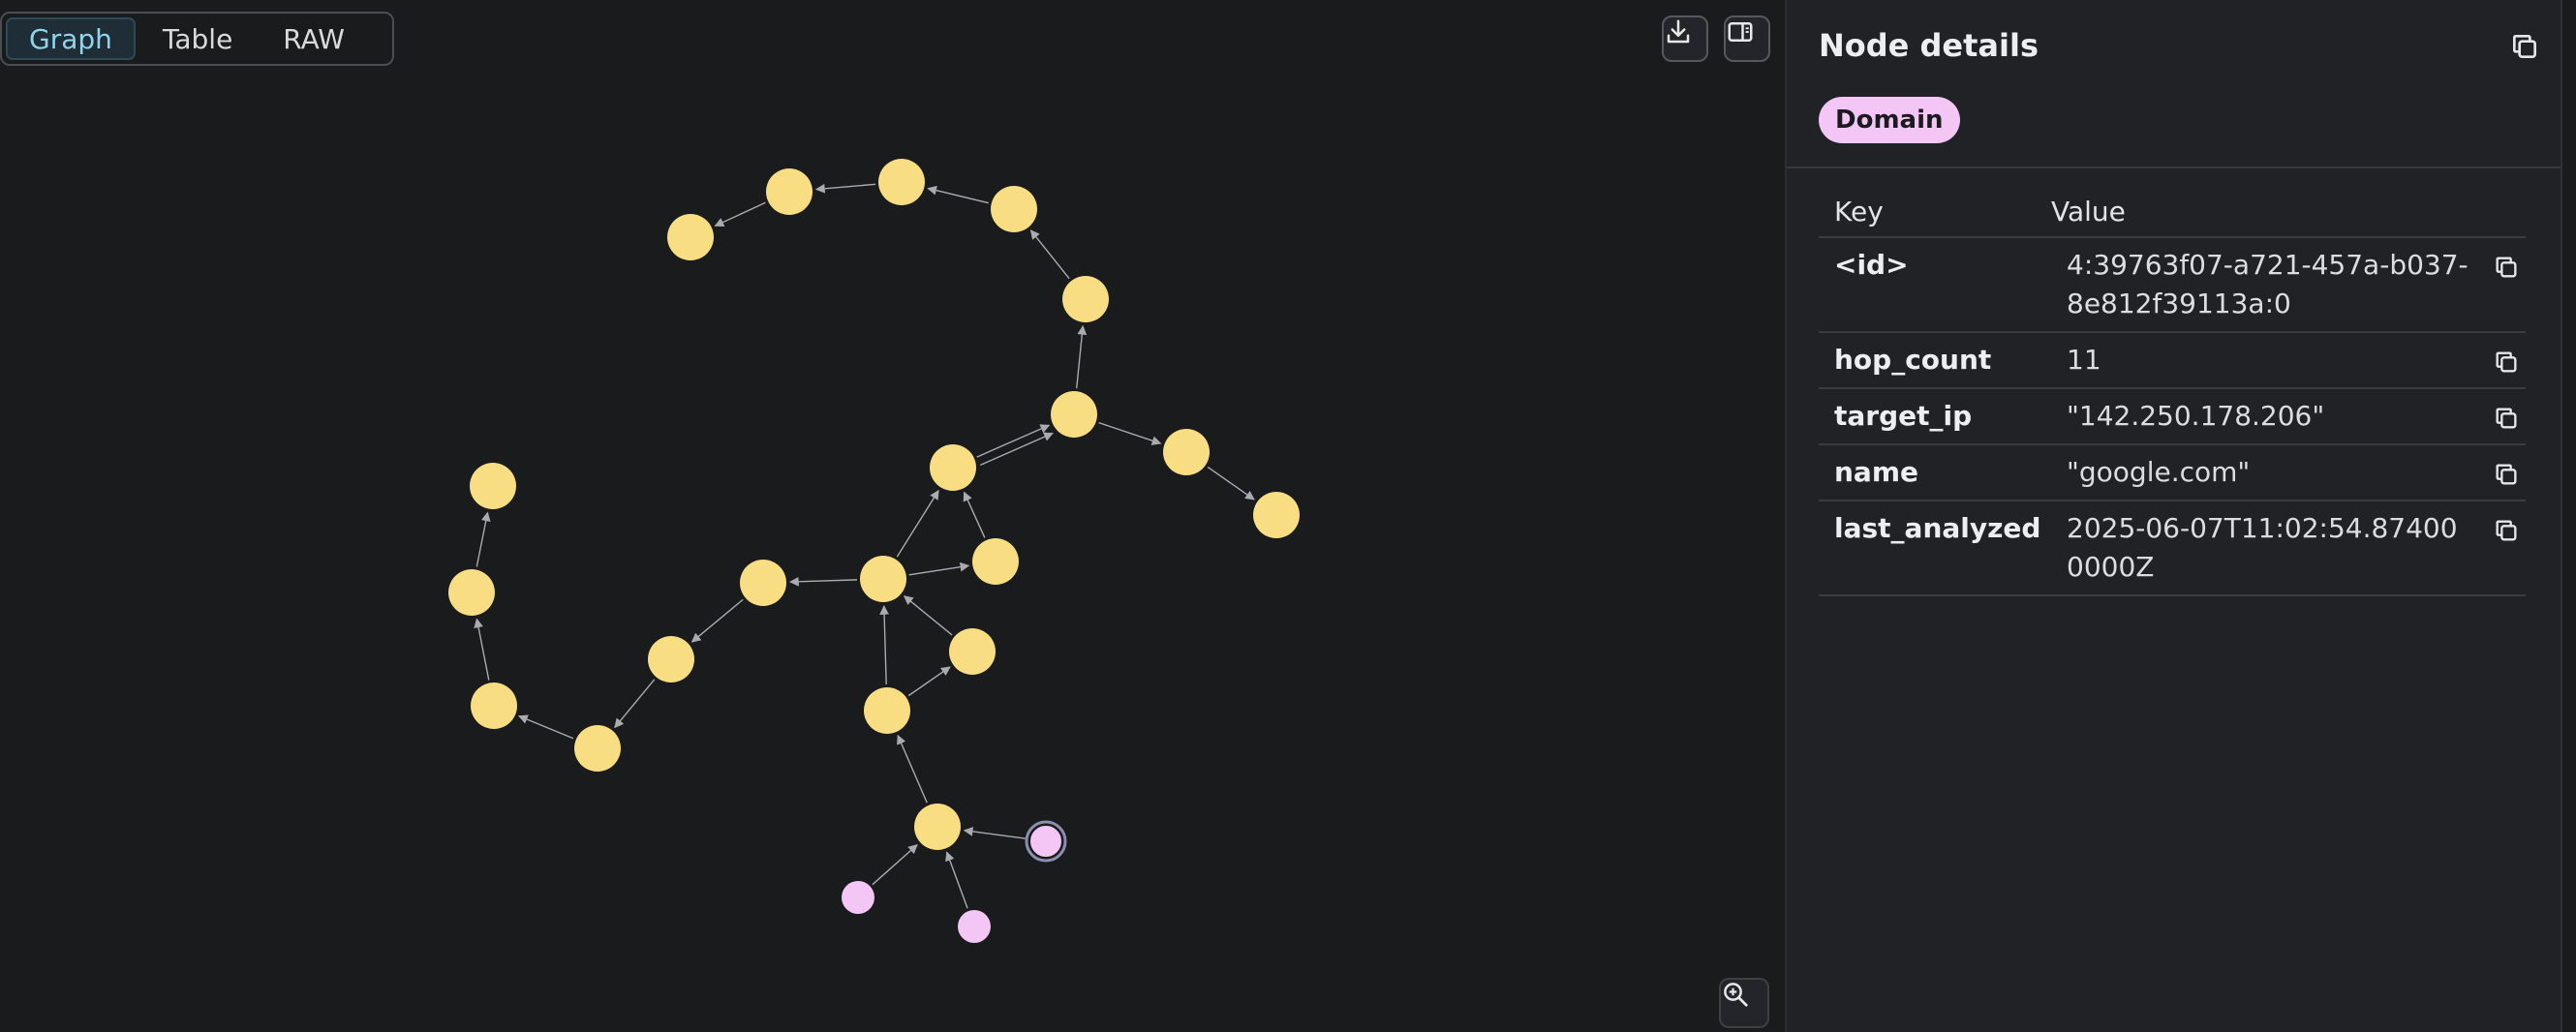 This screenshot has height=1032, width=2576. I want to click on property-key: last_analyzed, so click(1937, 528).